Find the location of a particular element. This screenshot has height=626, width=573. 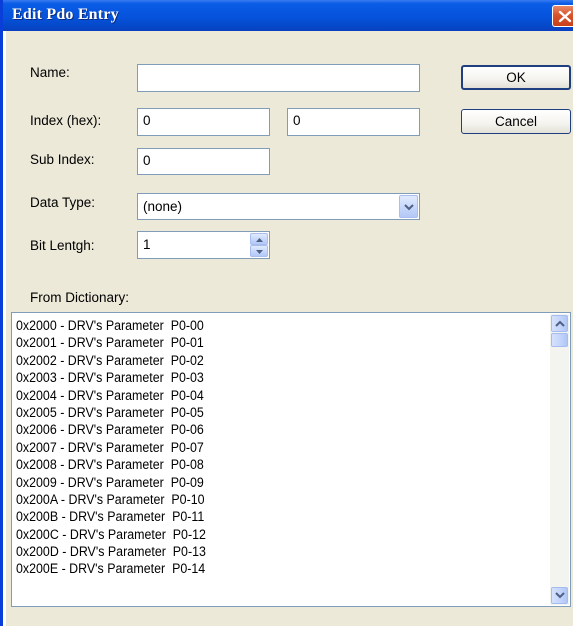

datatype-label: Data Type: is located at coordinates (63, 202).